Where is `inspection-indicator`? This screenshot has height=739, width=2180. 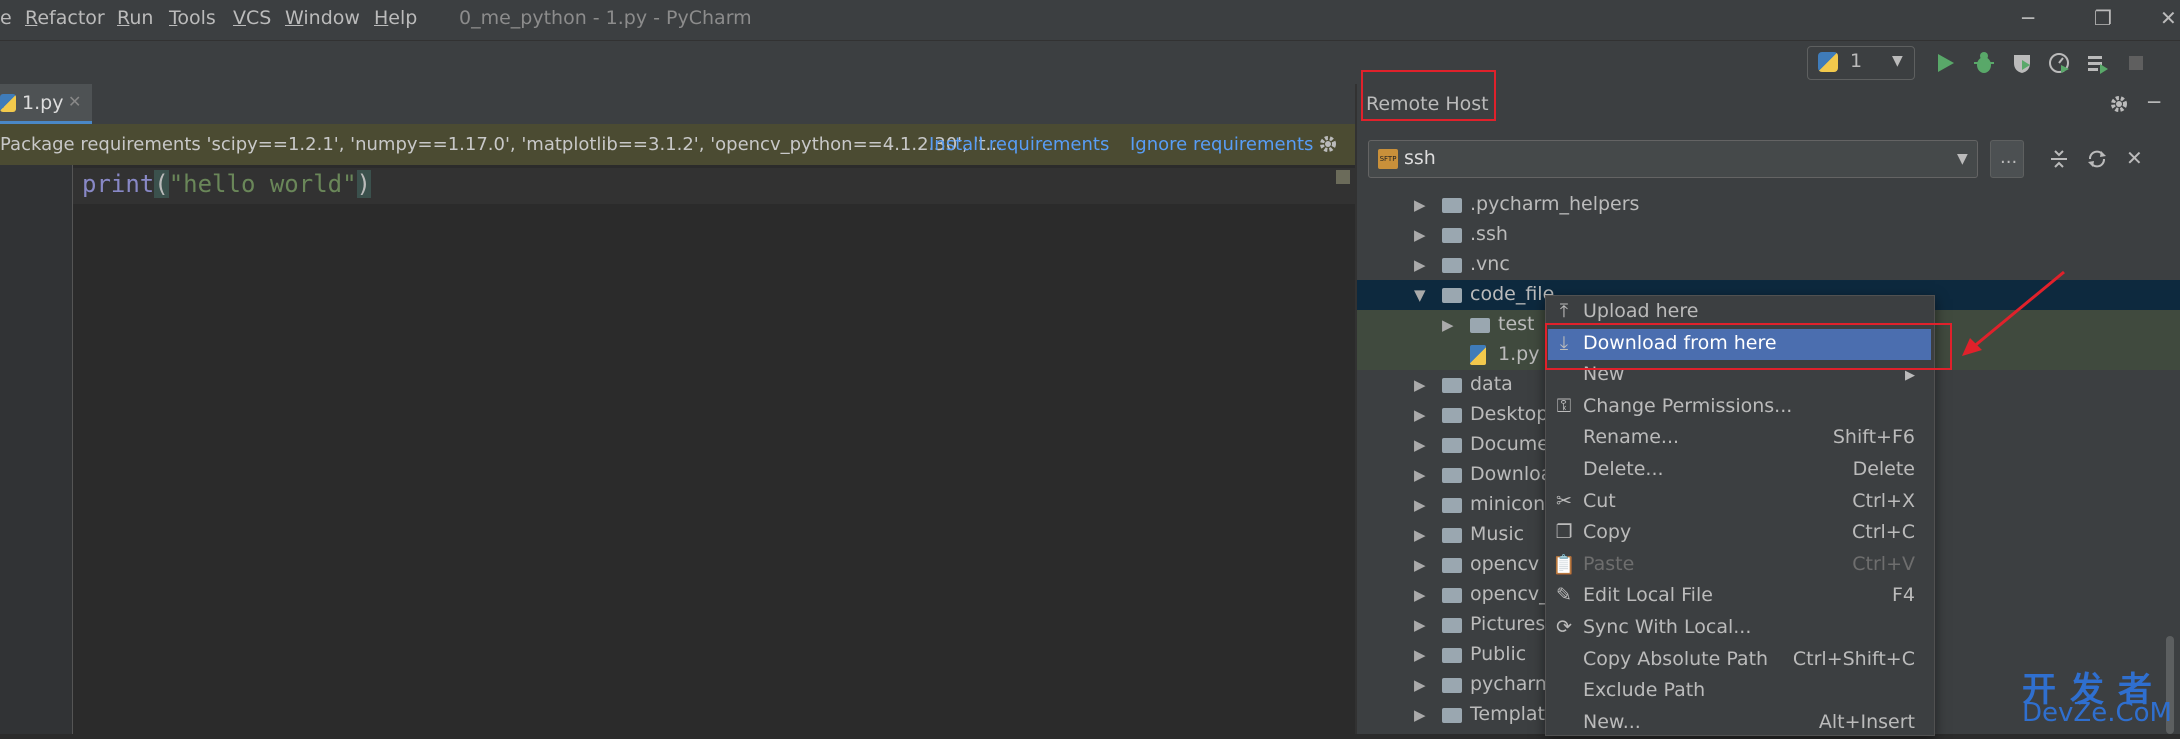
inspection-indicator is located at coordinates (1343, 177).